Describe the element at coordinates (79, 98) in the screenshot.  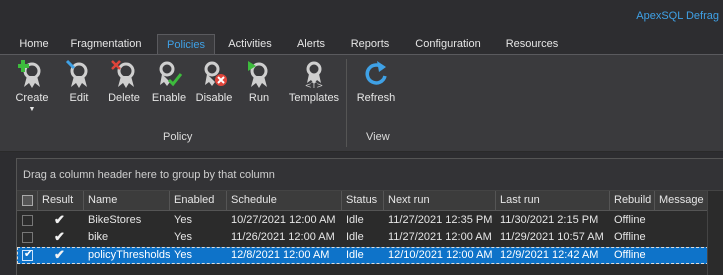
I see `edit-label: Edit` at that location.